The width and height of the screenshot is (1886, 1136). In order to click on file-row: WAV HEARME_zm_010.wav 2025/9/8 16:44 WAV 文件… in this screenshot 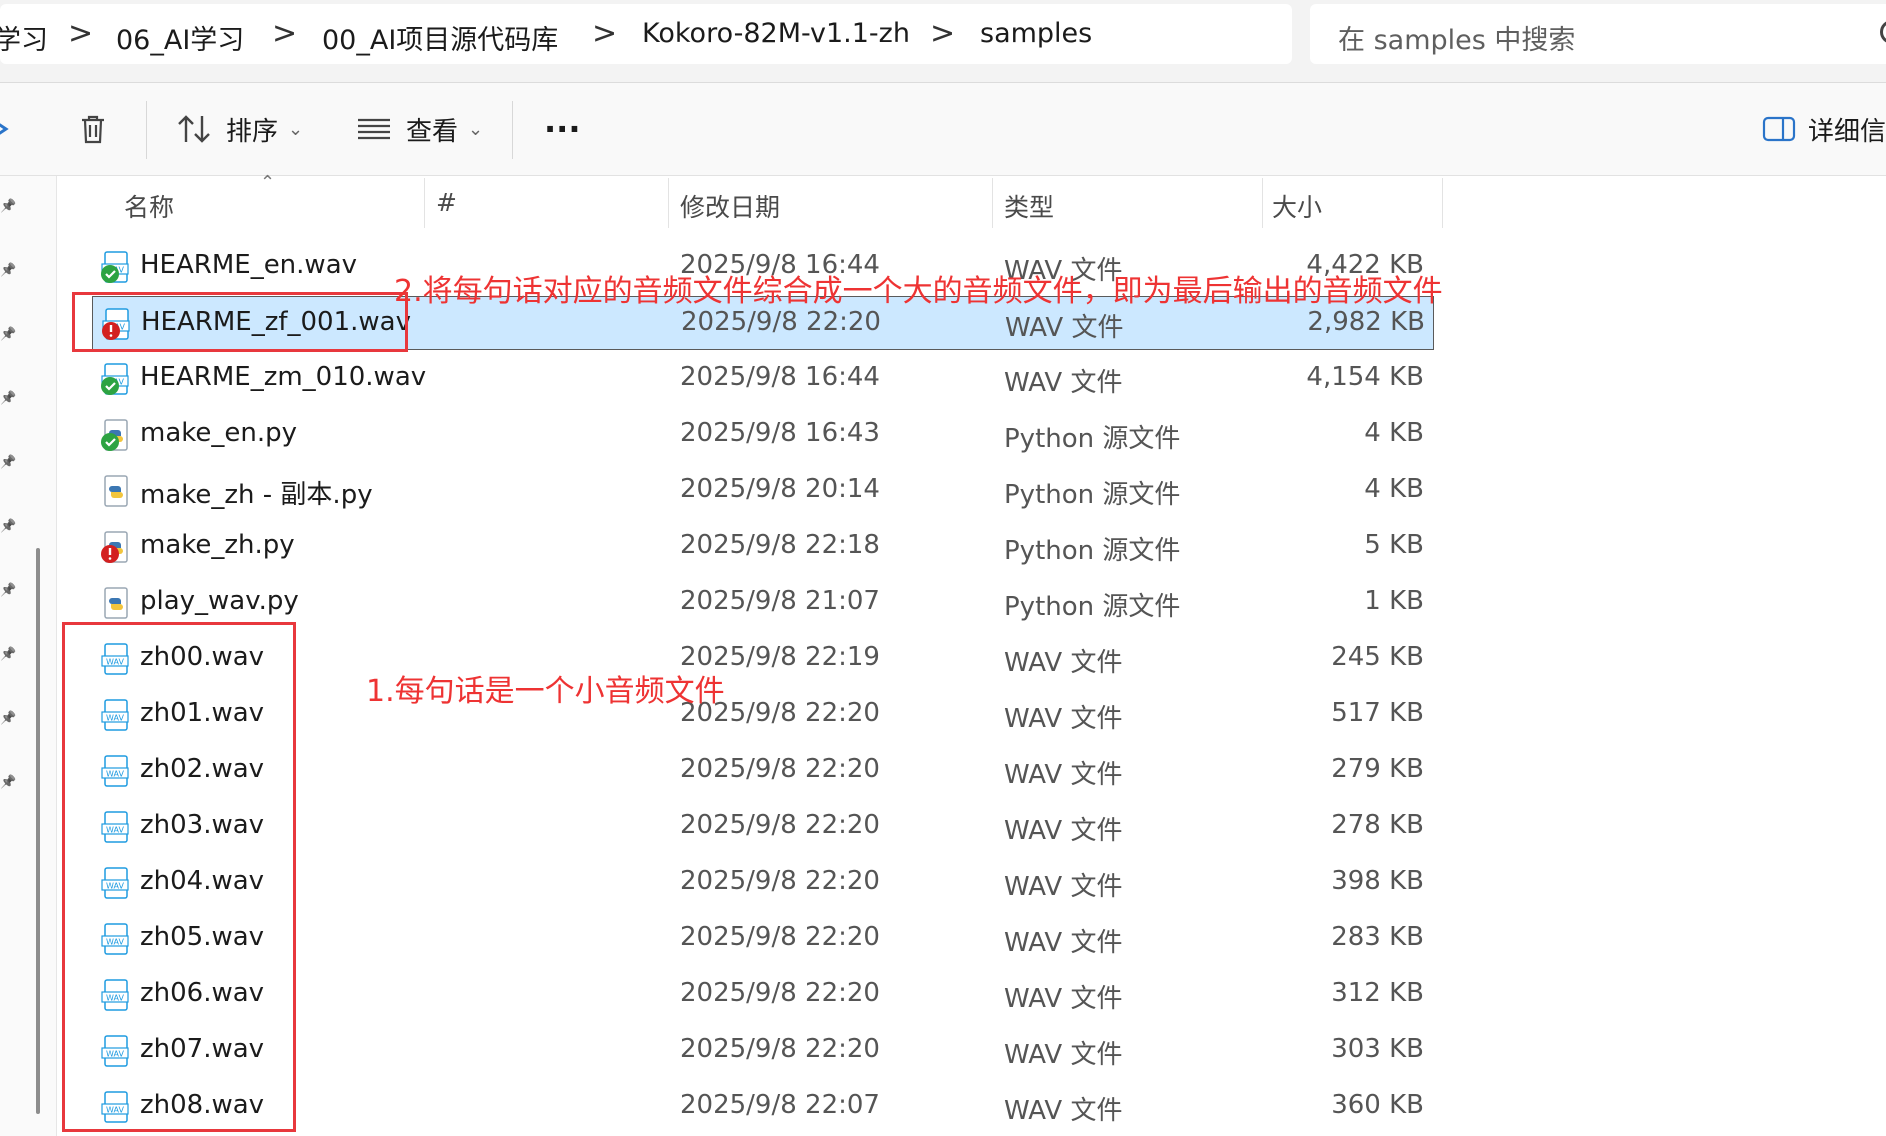, I will do `click(762, 379)`.